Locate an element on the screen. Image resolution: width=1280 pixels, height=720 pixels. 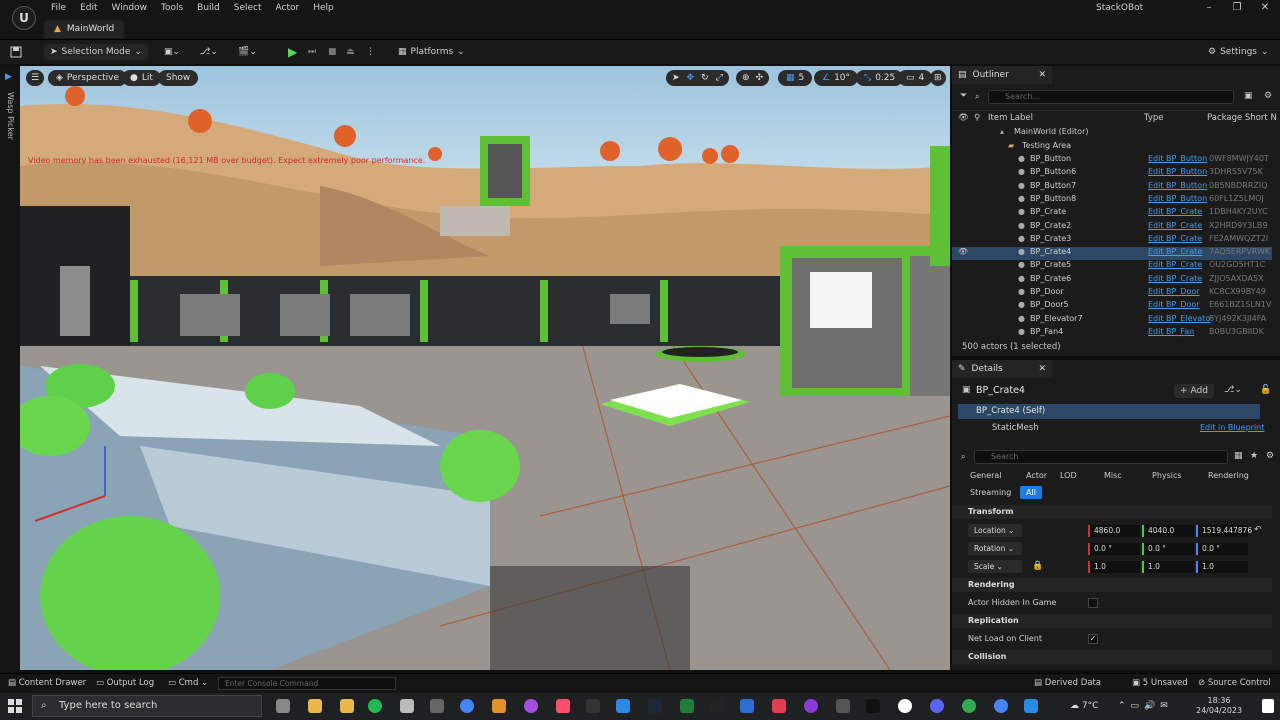
location-dropdown: Location ⌄ is located at coordinates (995, 530).